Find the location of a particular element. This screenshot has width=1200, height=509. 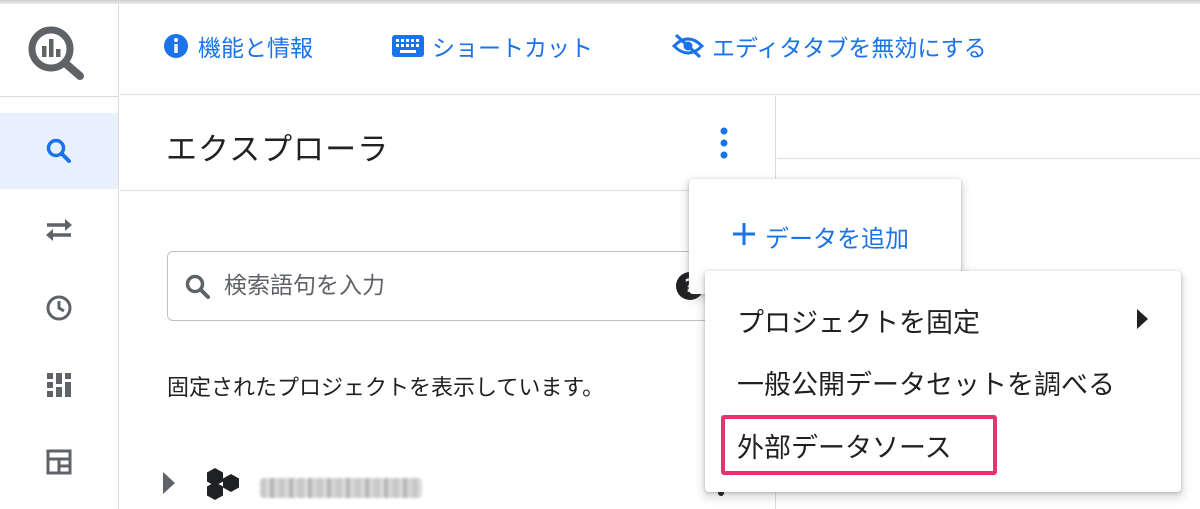

editor-area-divider is located at coordinates (988, 158).